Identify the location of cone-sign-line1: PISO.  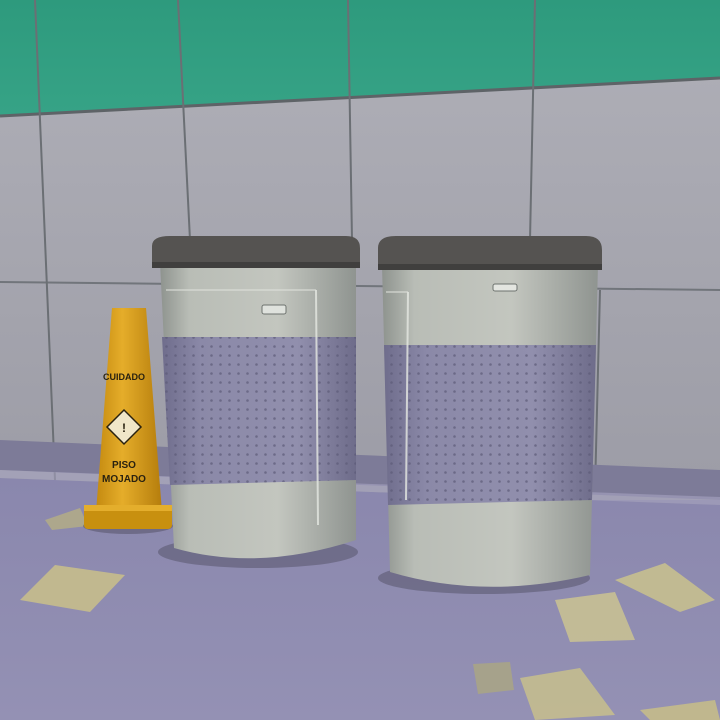
(124, 465).